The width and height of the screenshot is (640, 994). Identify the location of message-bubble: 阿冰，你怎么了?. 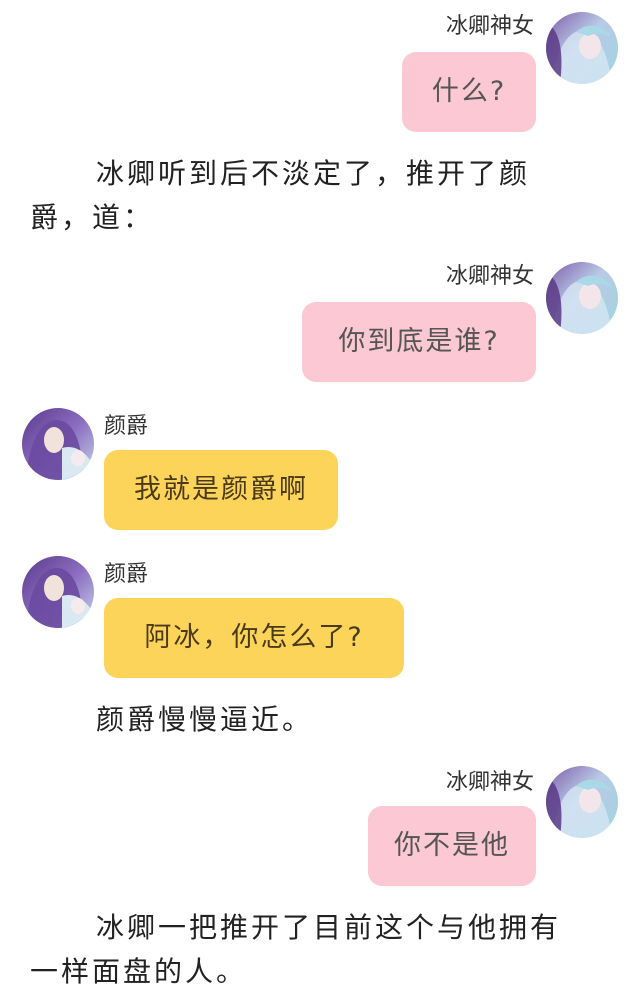
(254, 638).